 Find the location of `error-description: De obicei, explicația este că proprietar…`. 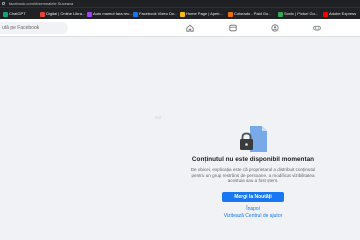

error-description: De obicei, explicația este că proprietar… is located at coordinates (253, 175).